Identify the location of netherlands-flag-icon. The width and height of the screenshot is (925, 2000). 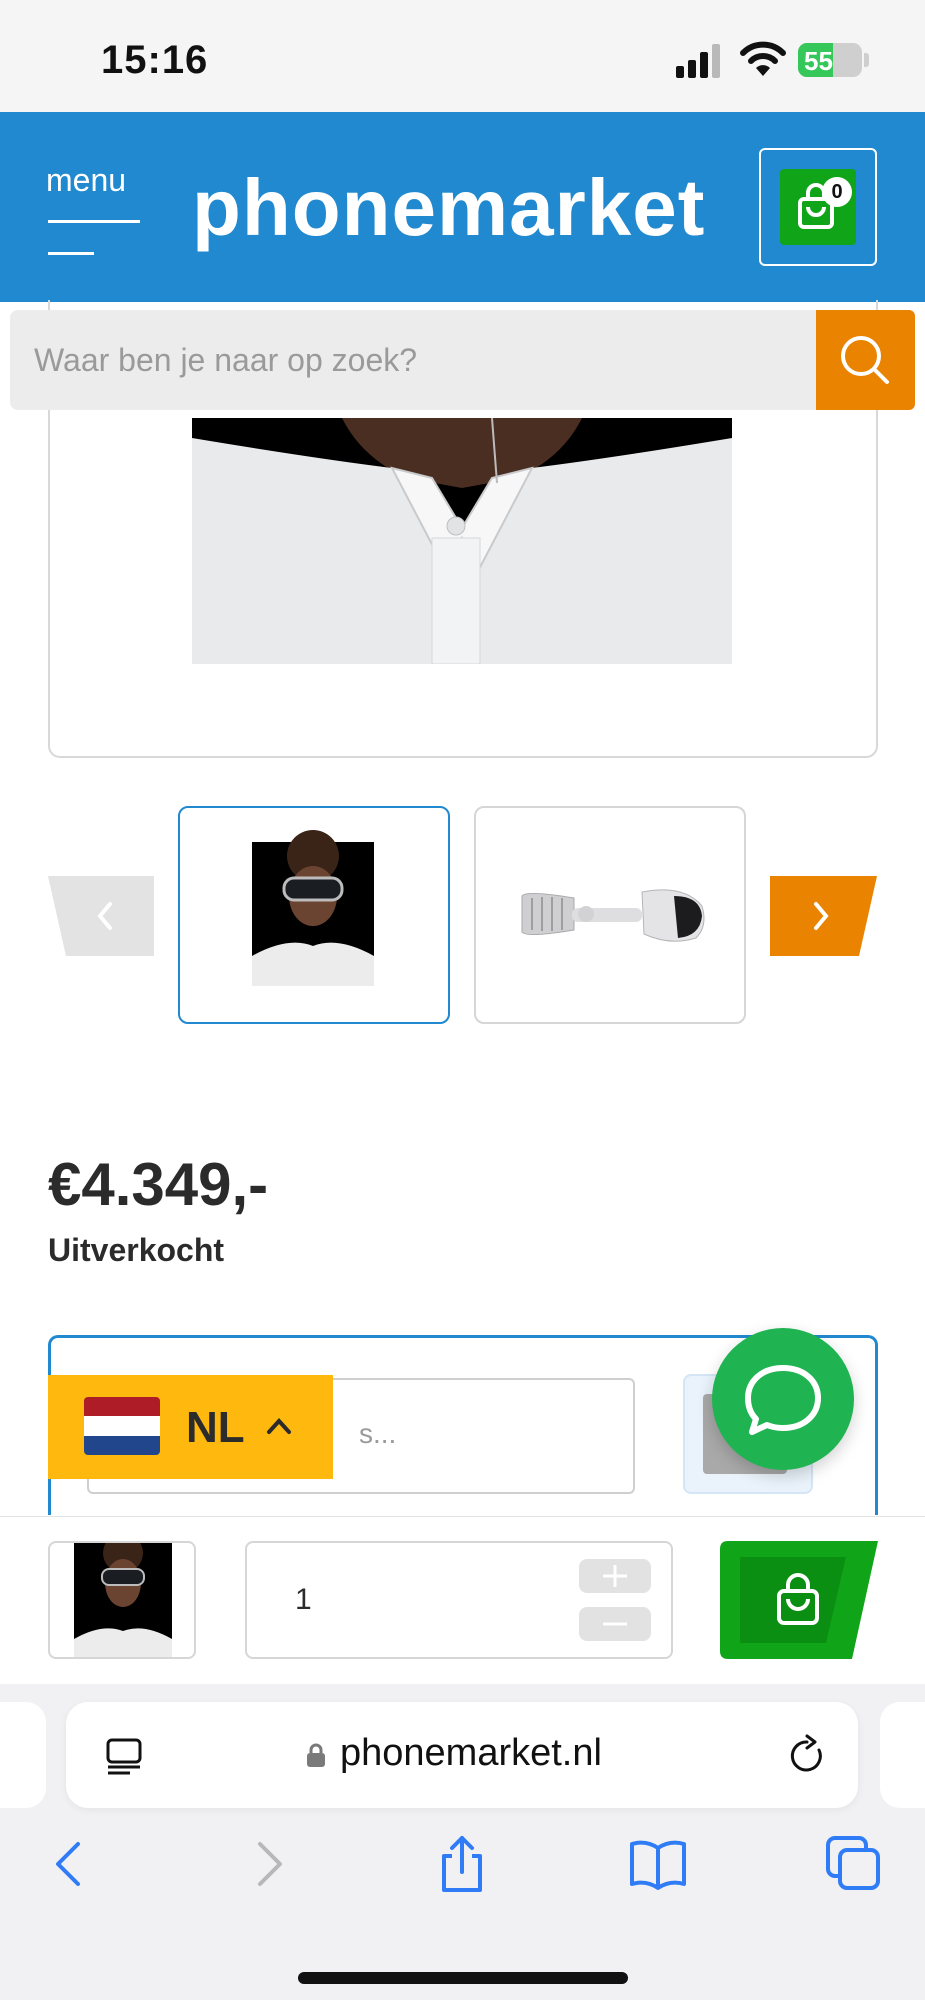
(122, 1426).